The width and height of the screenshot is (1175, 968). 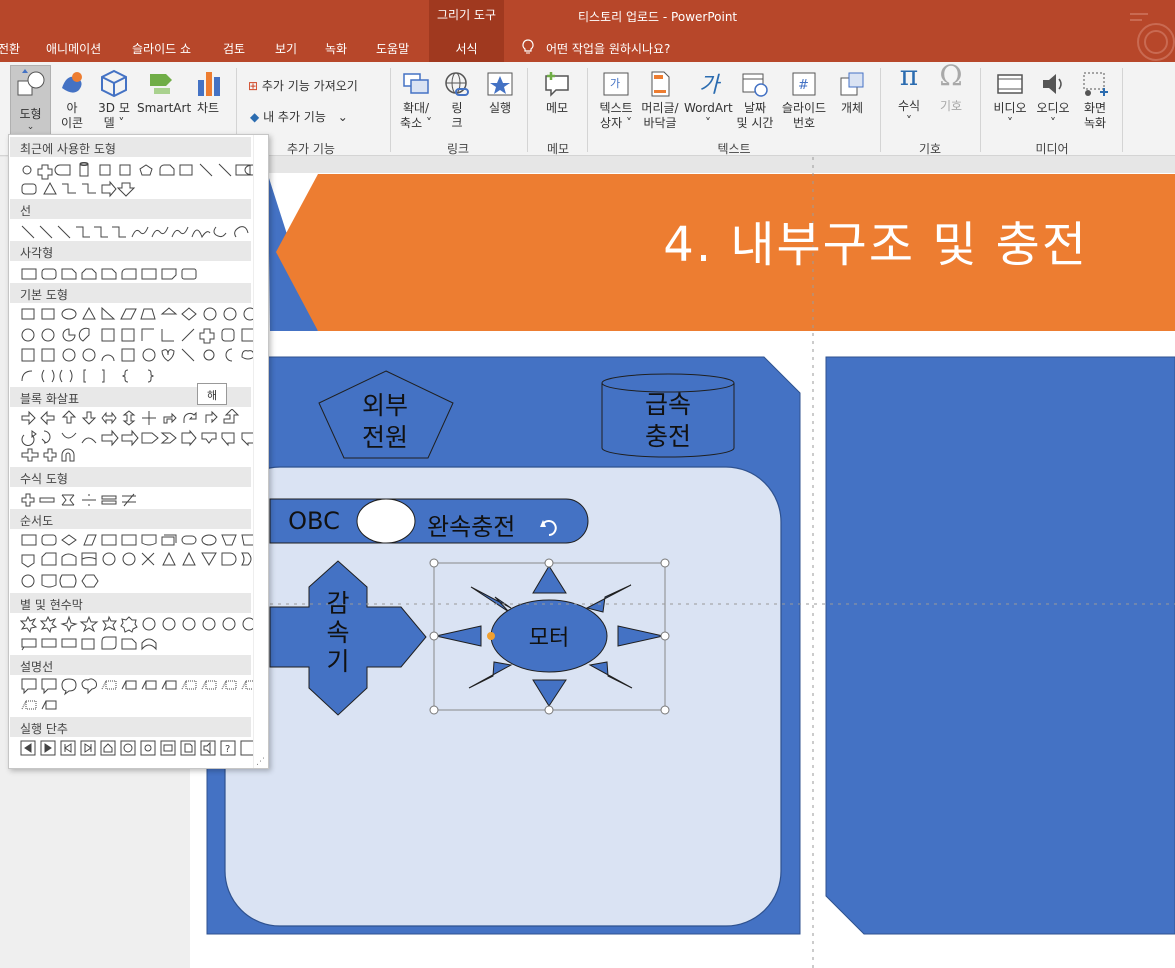 What do you see at coordinates (161, 48) in the screenshot?
I see `tab-slideshow: 슬라이드 쇼` at bounding box center [161, 48].